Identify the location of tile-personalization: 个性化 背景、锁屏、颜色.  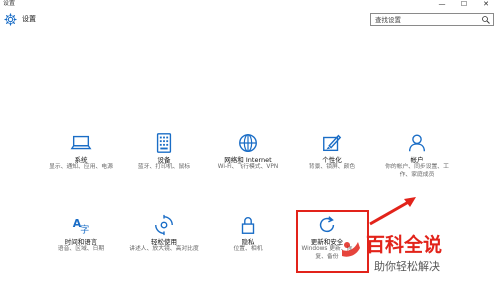
(332, 162).